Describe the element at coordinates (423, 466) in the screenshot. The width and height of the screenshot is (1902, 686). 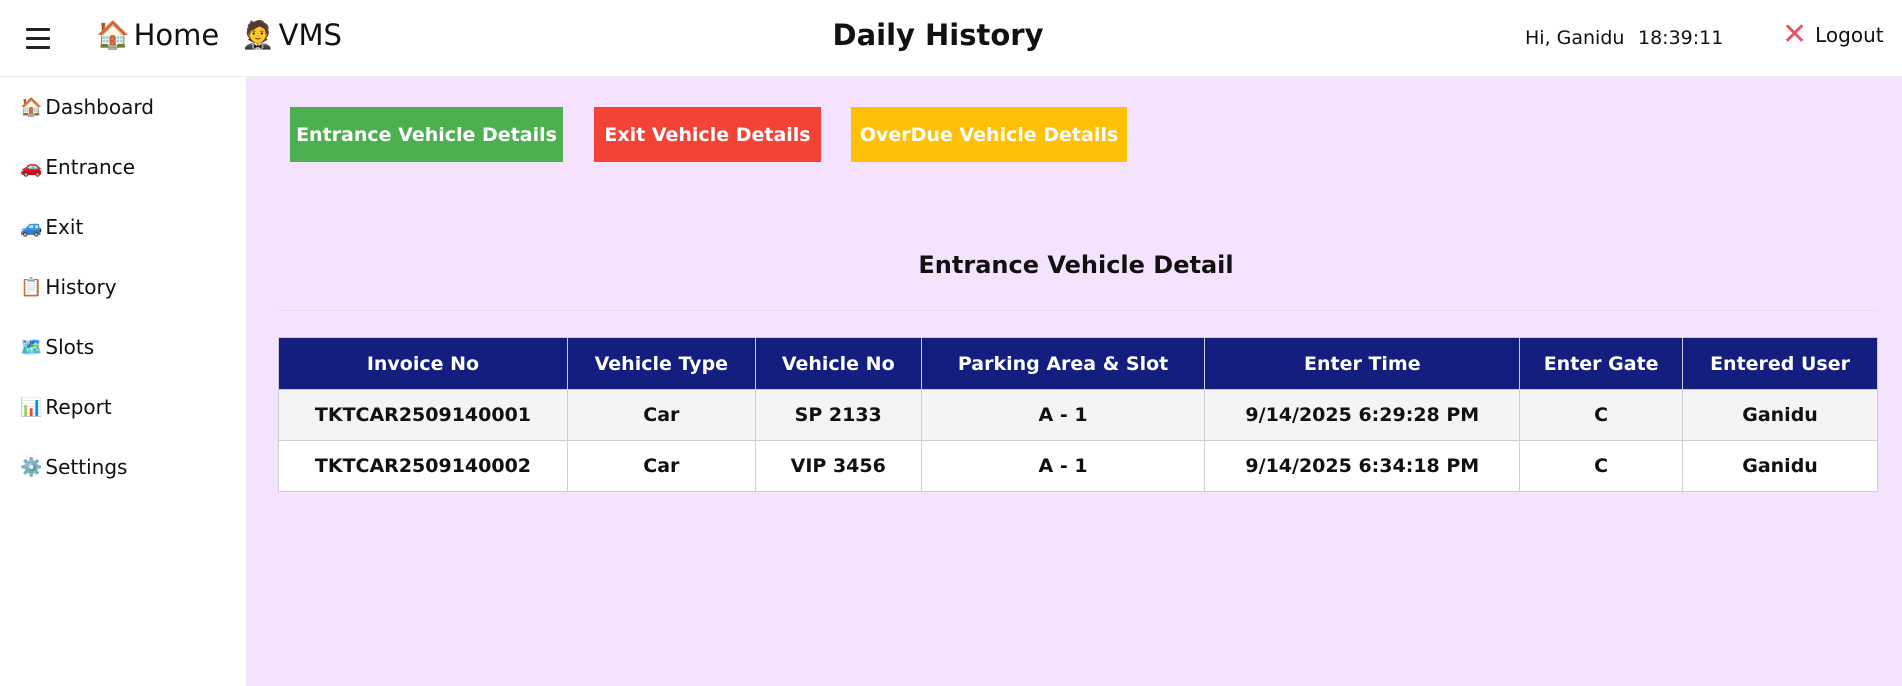
I see `invoice-no-cell: TKTCAR2509140002` at that location.